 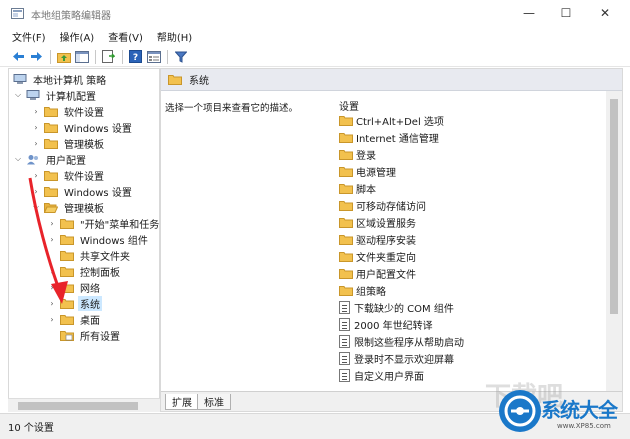 I want to click on column-header-setting: 设置, so click(x=349, y=105).